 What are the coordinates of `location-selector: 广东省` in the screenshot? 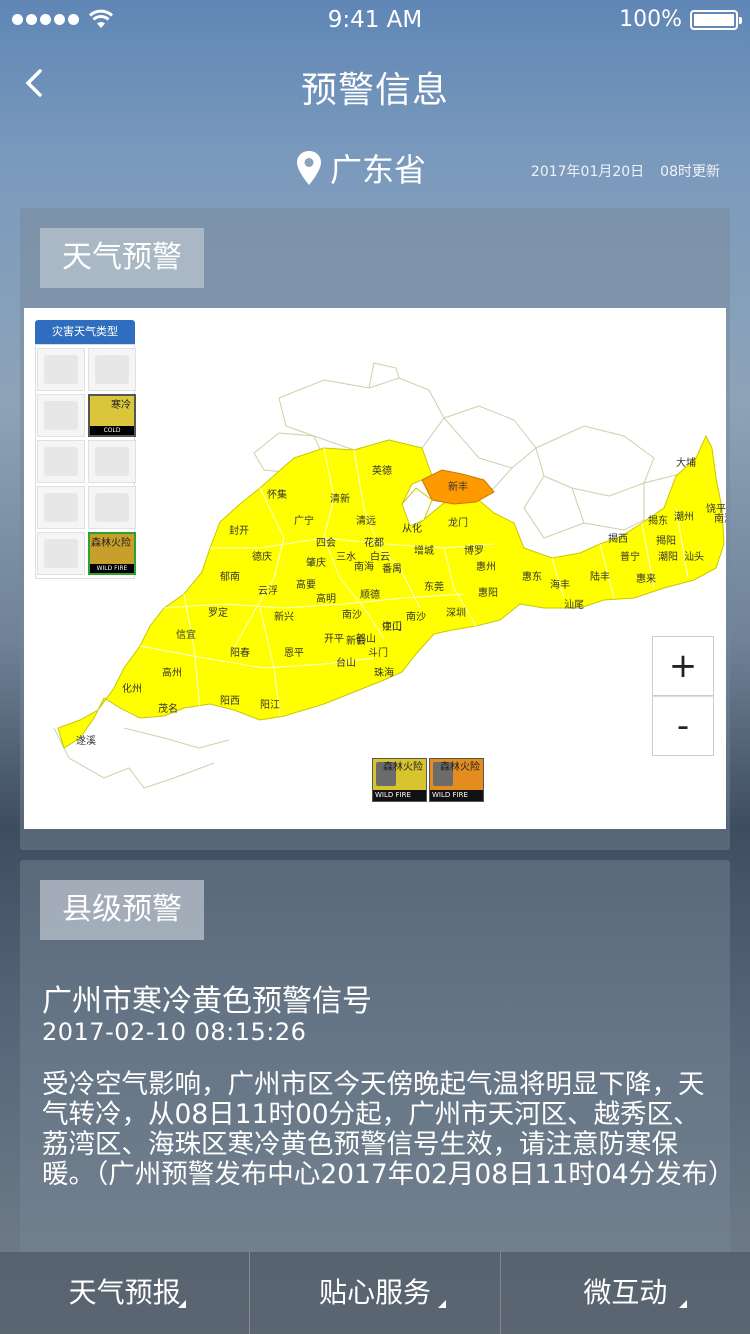 It's located at (361, 168).